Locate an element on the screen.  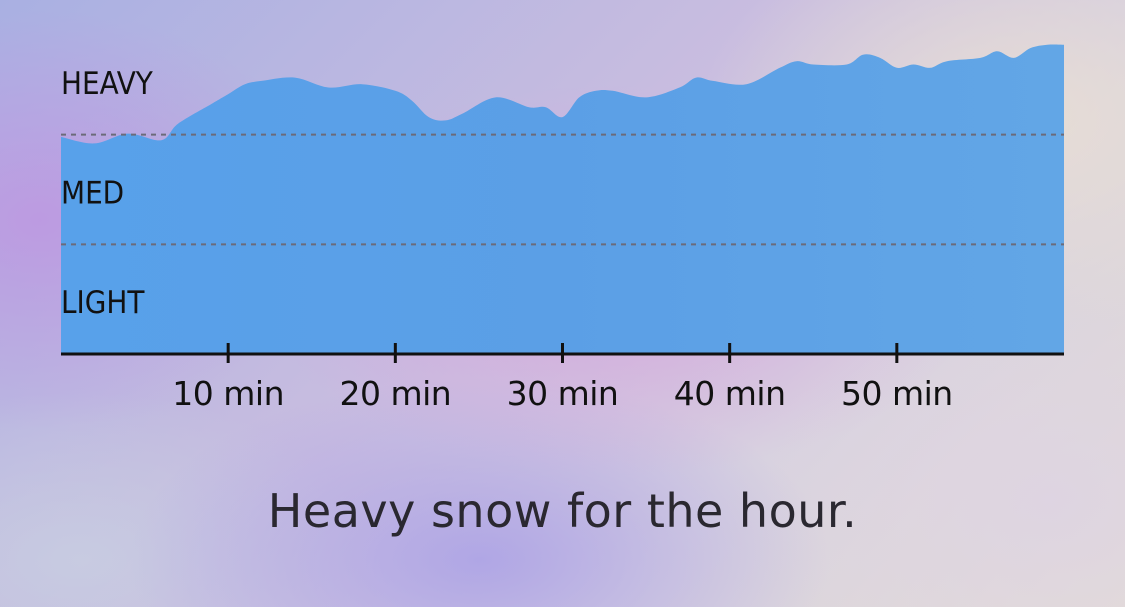
forecast-summary: Heavy snow for the hour. is located at coordinates (562, 511).